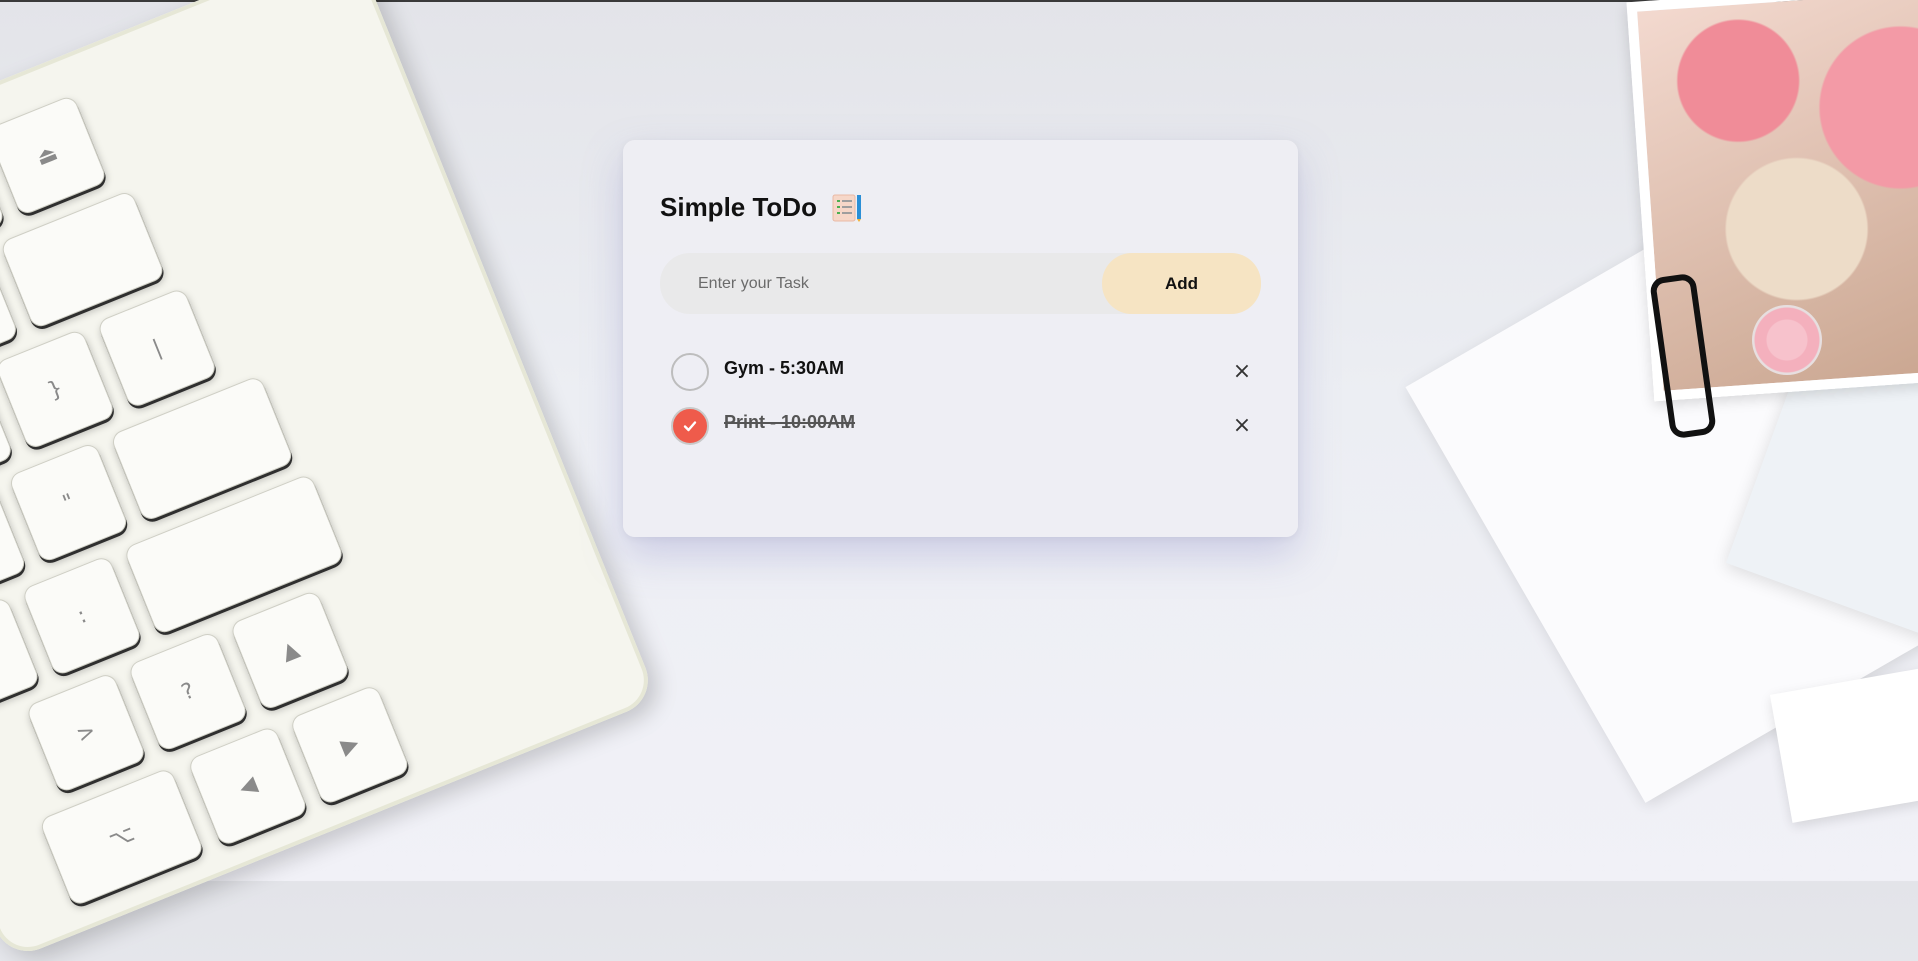 Image resolution: width=1918 pixels, height=961 pixels. I want to click on keyboard-key: ⏏, so click(54, 155).